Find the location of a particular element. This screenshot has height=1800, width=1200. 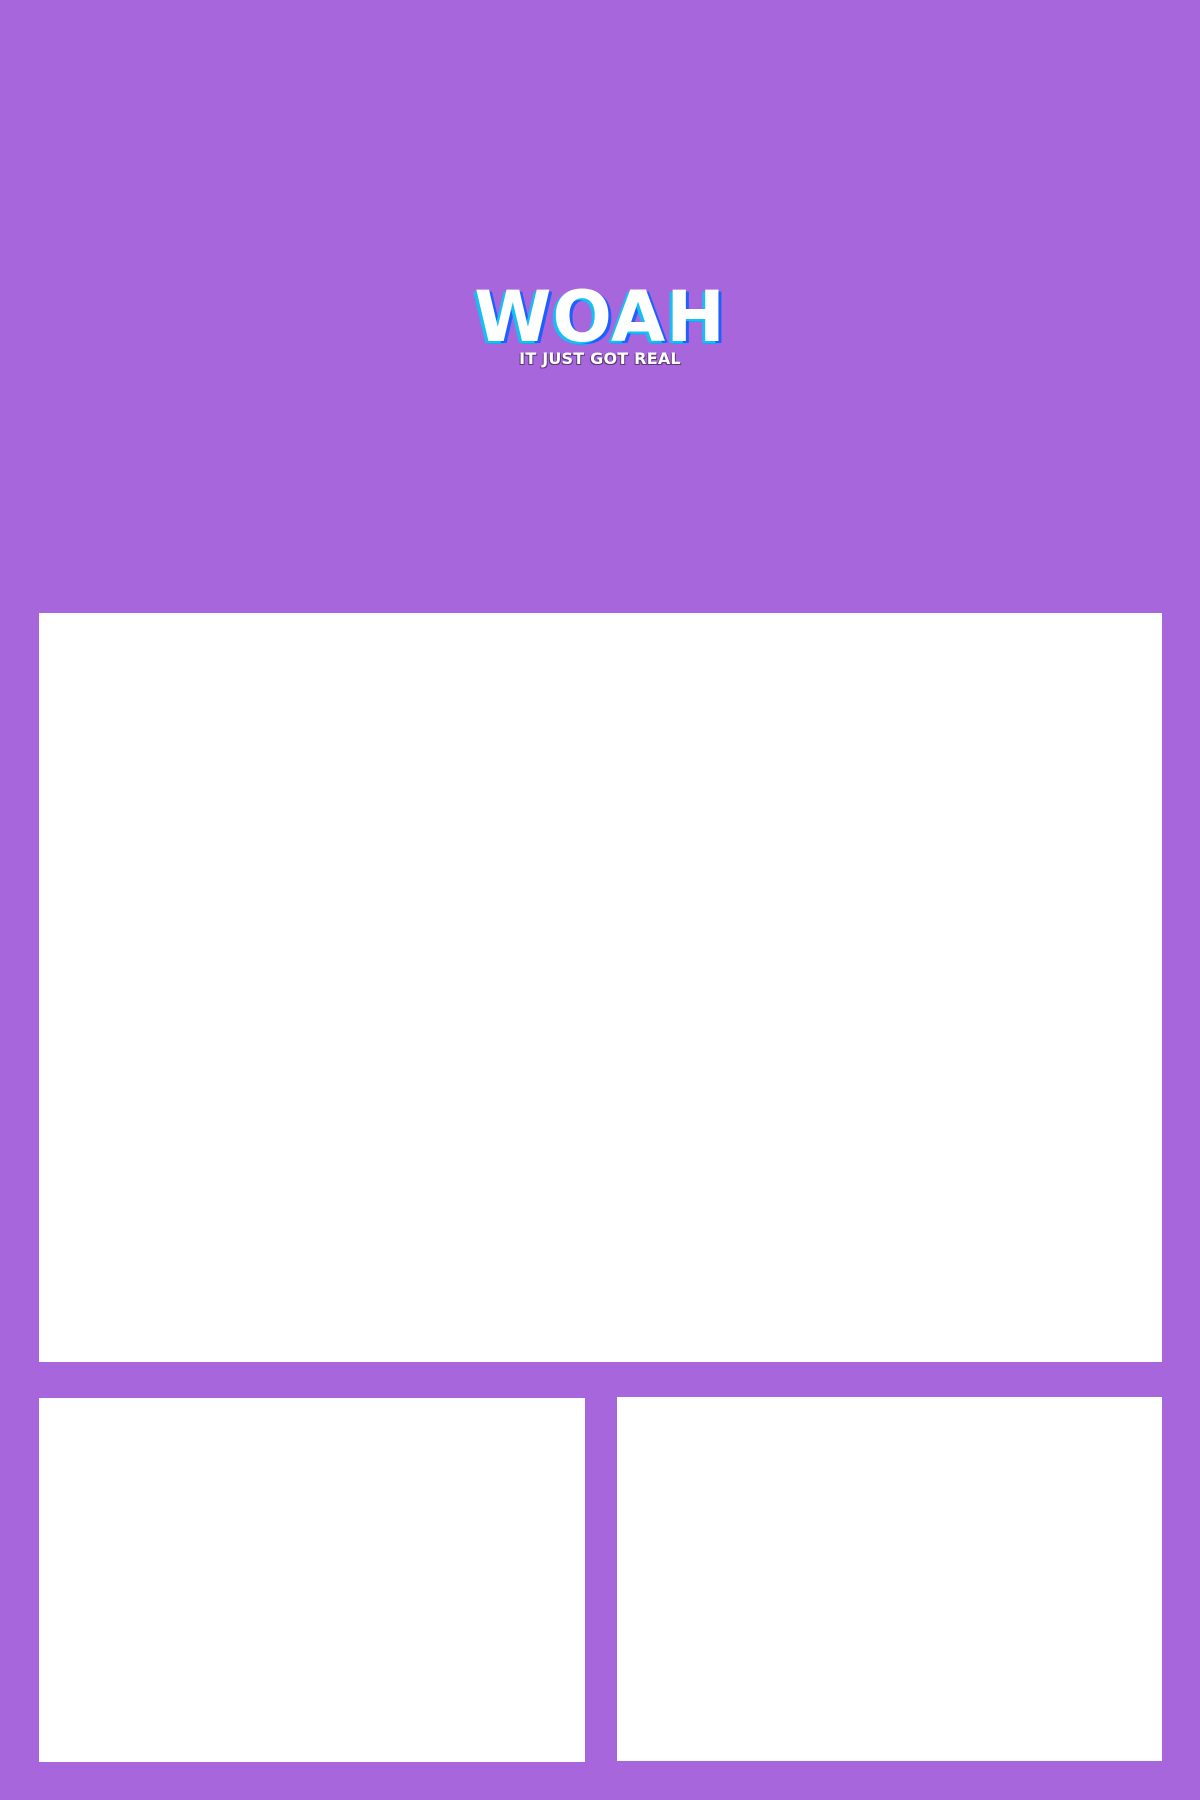

hero-subtitle: IT JUST GOT REAL is located at coordinates (600, 358).